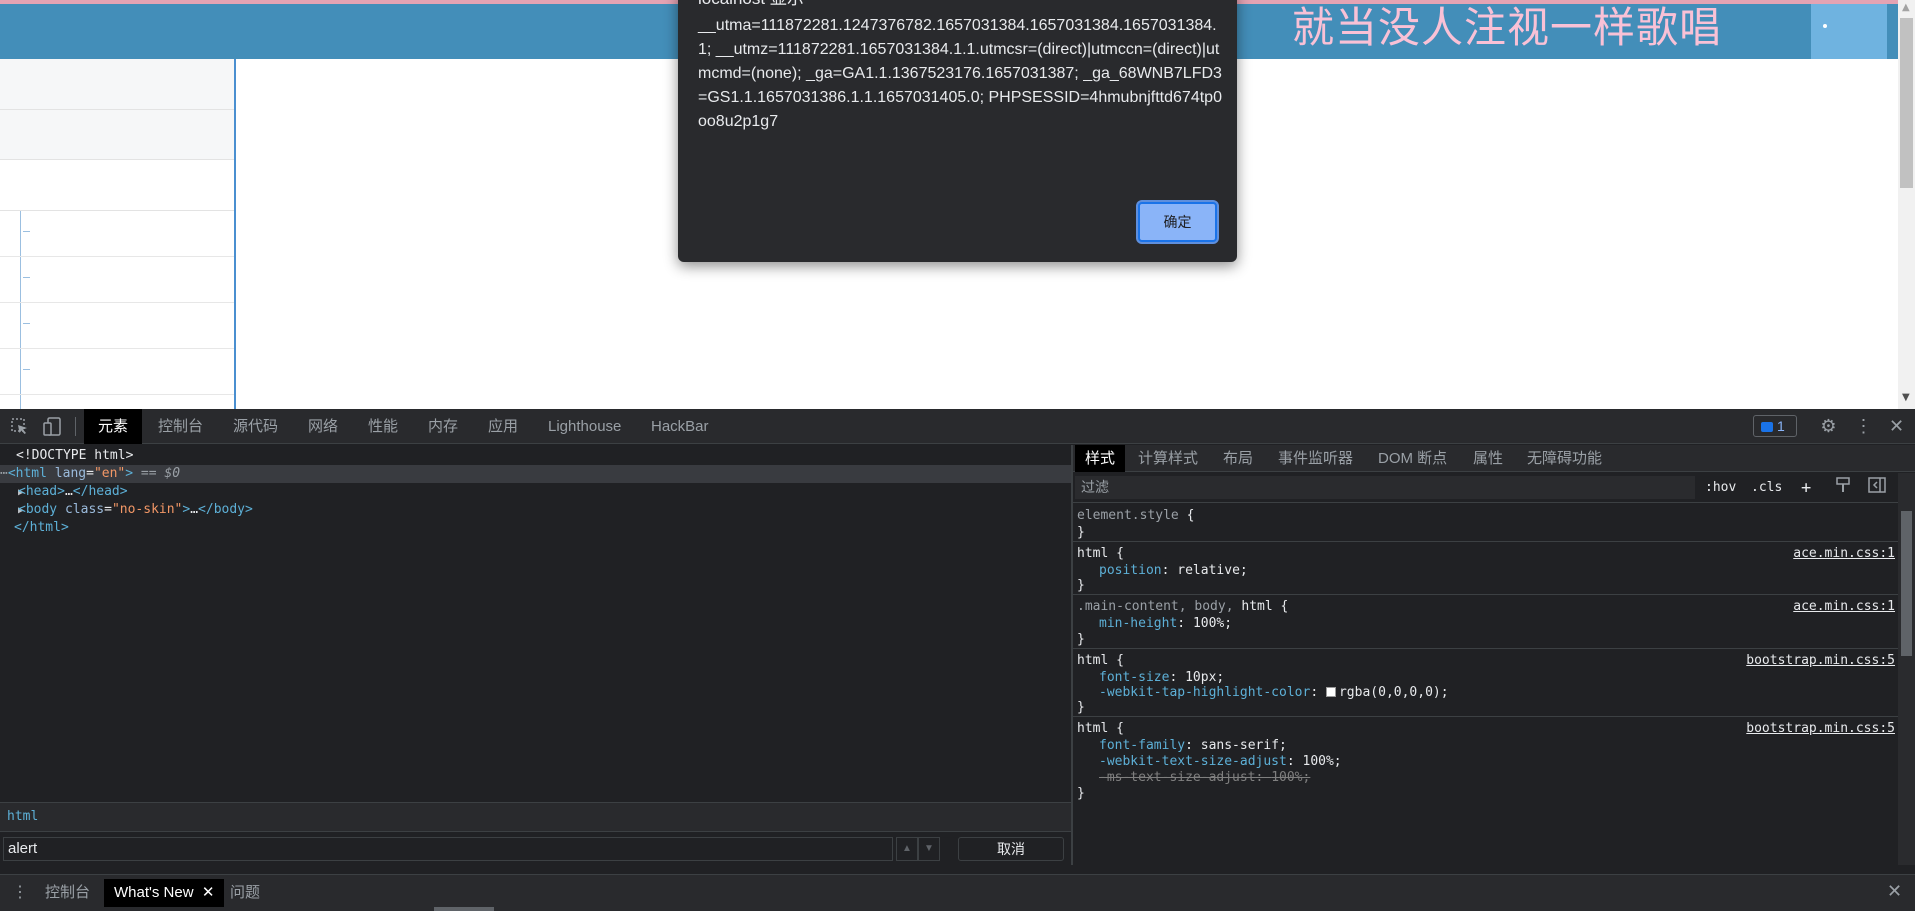  What do you see at coordinates (680, 426) in the screenshot?
I see `tab-hackbar: HackBar` at bounding box center [680, 426].